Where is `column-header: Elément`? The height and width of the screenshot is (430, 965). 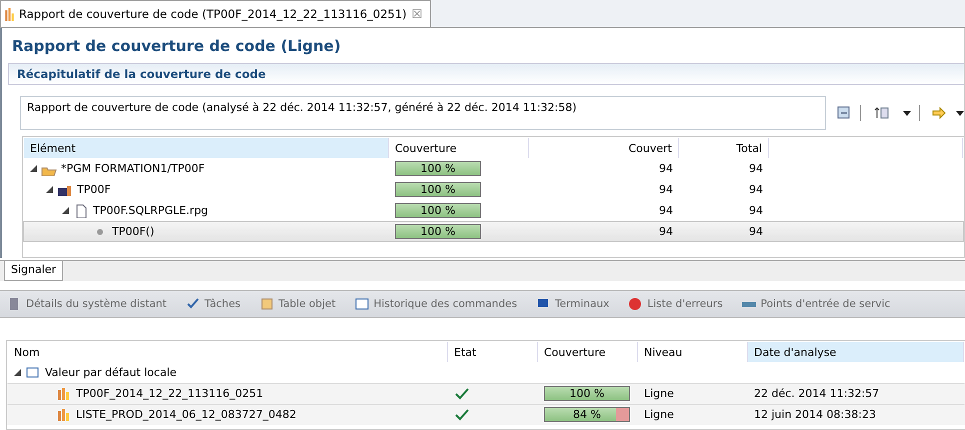 column-header: Elément is located at coordinates (206, 148).